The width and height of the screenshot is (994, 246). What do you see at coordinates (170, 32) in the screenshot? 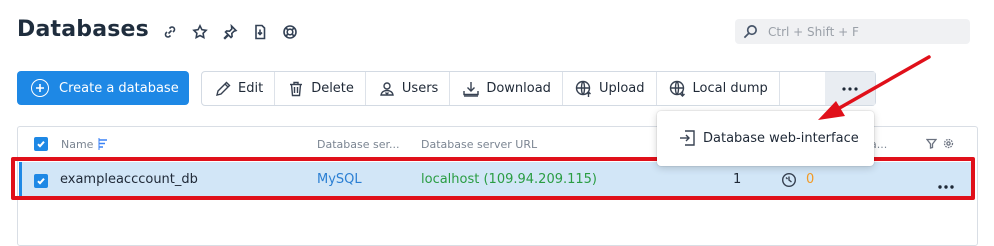
I see `link-icon` at bounding box center [170, 32].